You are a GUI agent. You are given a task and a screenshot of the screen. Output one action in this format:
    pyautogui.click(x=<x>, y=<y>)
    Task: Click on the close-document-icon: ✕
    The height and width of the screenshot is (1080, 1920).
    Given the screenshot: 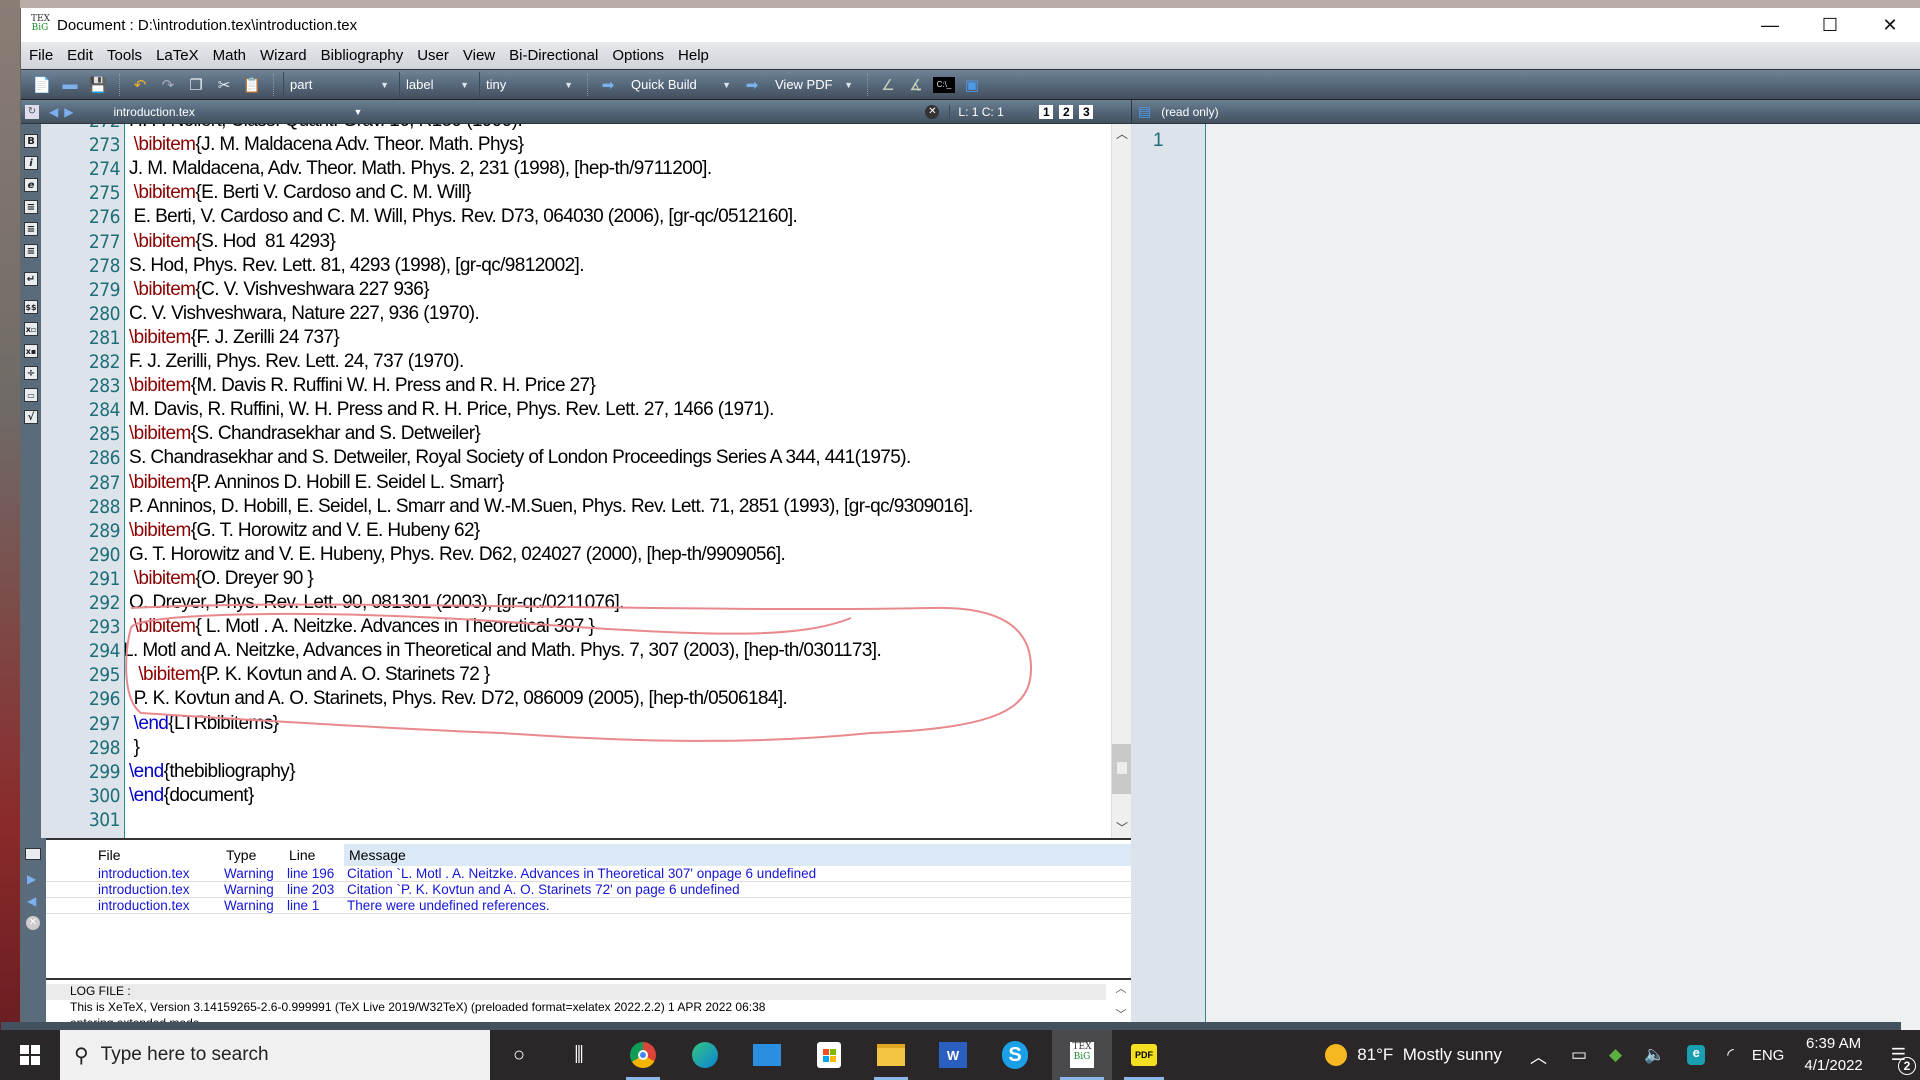 What is the action you would take?
    pyautogui.click(x=932, y=111)
    